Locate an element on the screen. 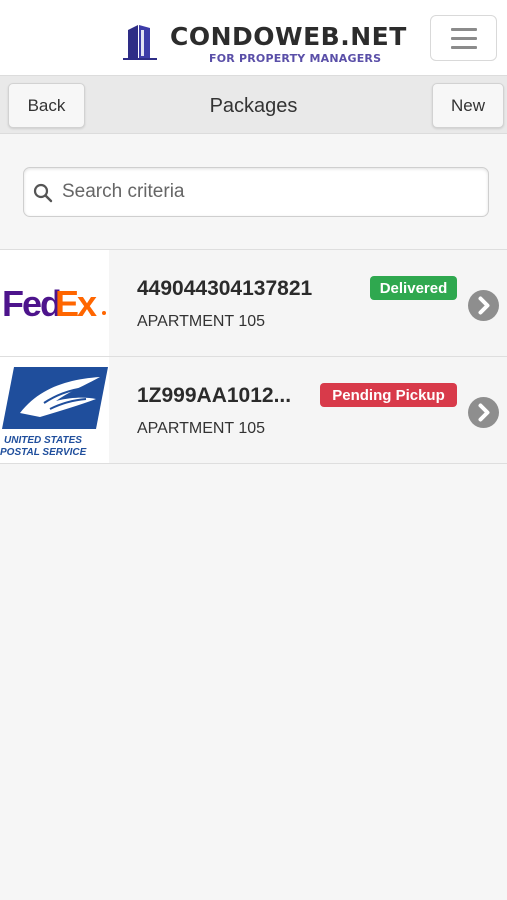 Image resolution: width=507 pixels, height=900 pixels. top-bar: CONDOWEB.NET FOR PROPERTY MANAGERS is located at coordinates (253, 37).